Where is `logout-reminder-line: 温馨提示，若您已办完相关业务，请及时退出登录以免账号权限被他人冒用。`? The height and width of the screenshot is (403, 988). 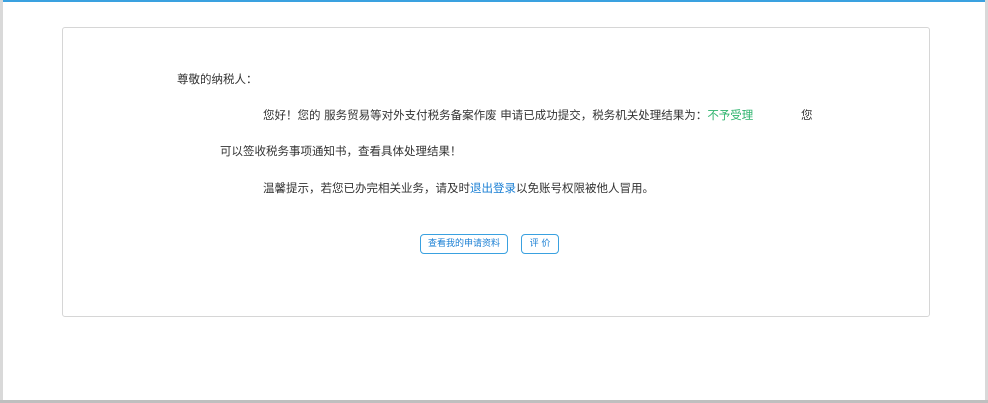
logout-reminder-line: 温馨提示，若您已办完相关业务，请及时退出登录以免账号权限被他人冒用。 is located at coordinates (458, 188).